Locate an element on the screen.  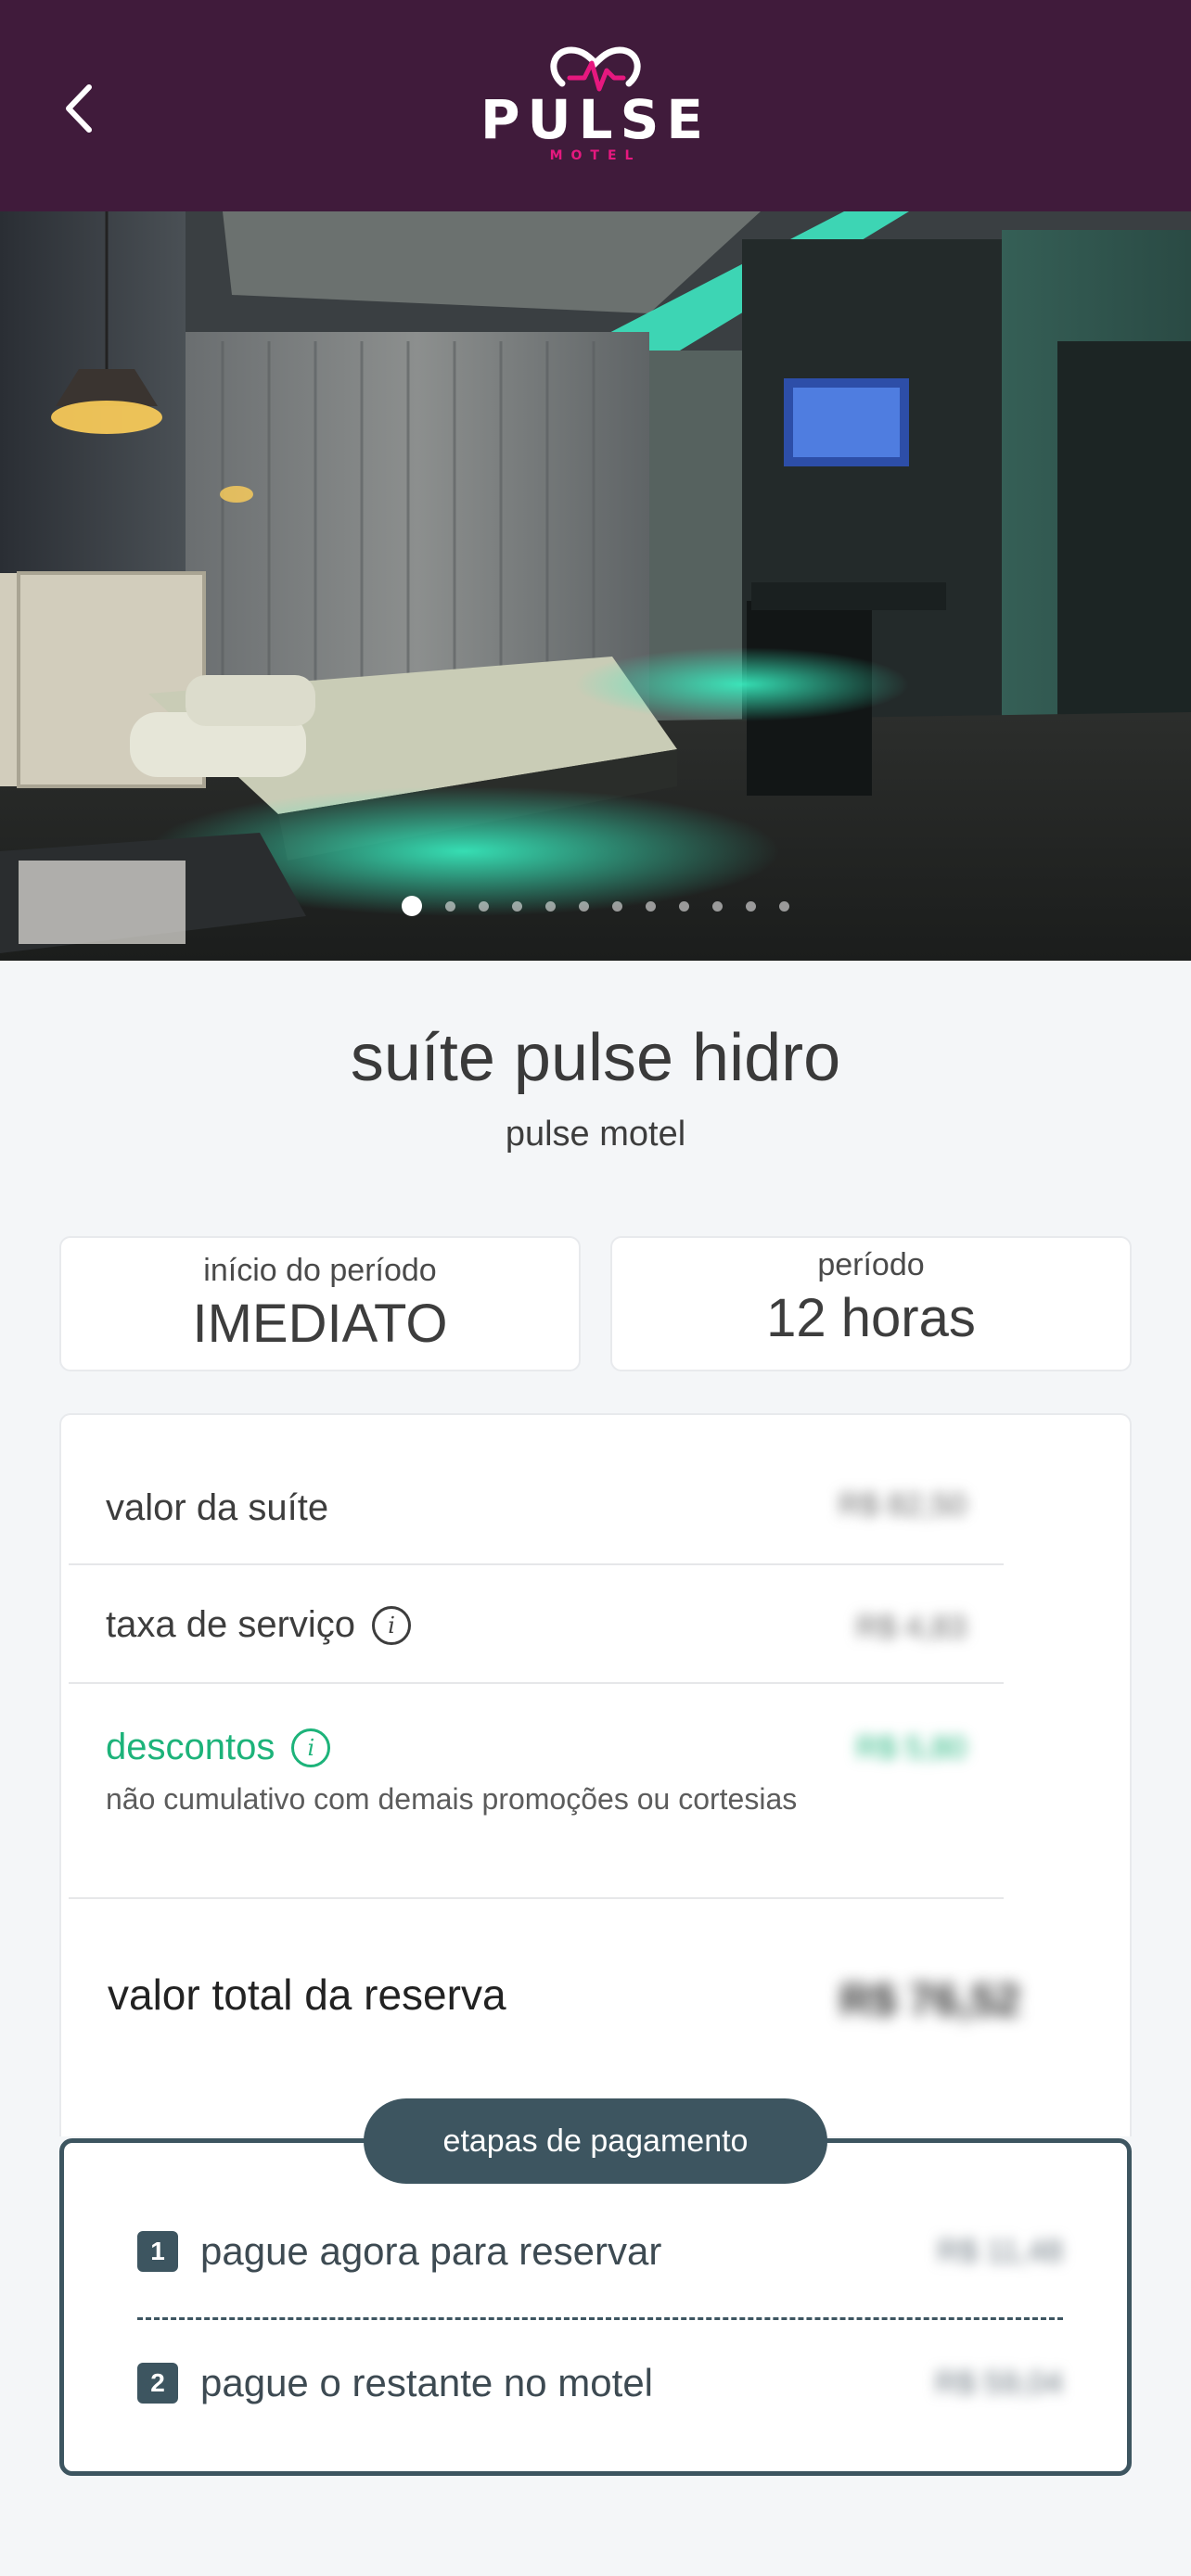
period-duration-value: 12 horas is located at coordinates (871, 1318).